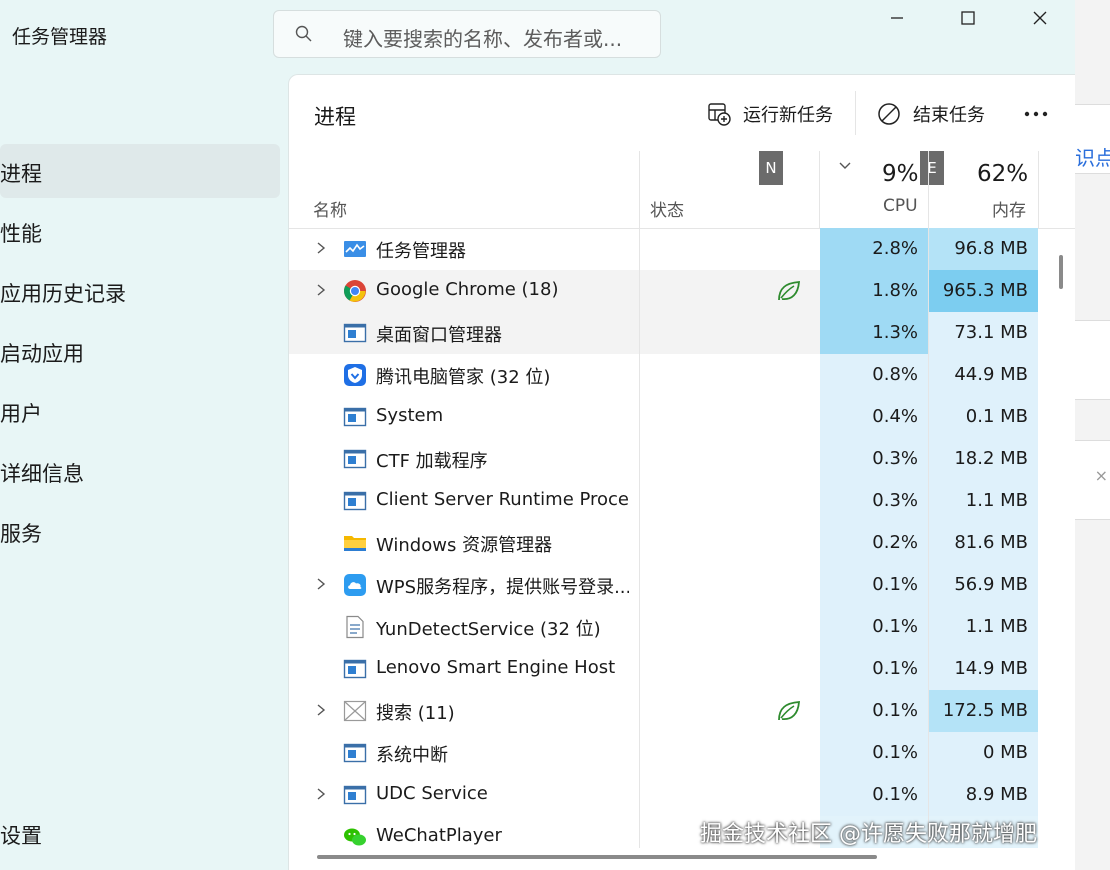  What do you see at coordinates (855, 113) in the screenshot?
I see `toolbar-divider` at bounding box center [855, 113].